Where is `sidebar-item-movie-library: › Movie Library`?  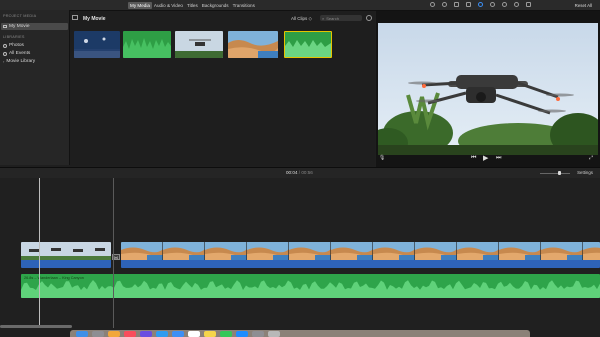 sidebar-item-movie-library: › Movie Library is located at coordinates (19, 61).